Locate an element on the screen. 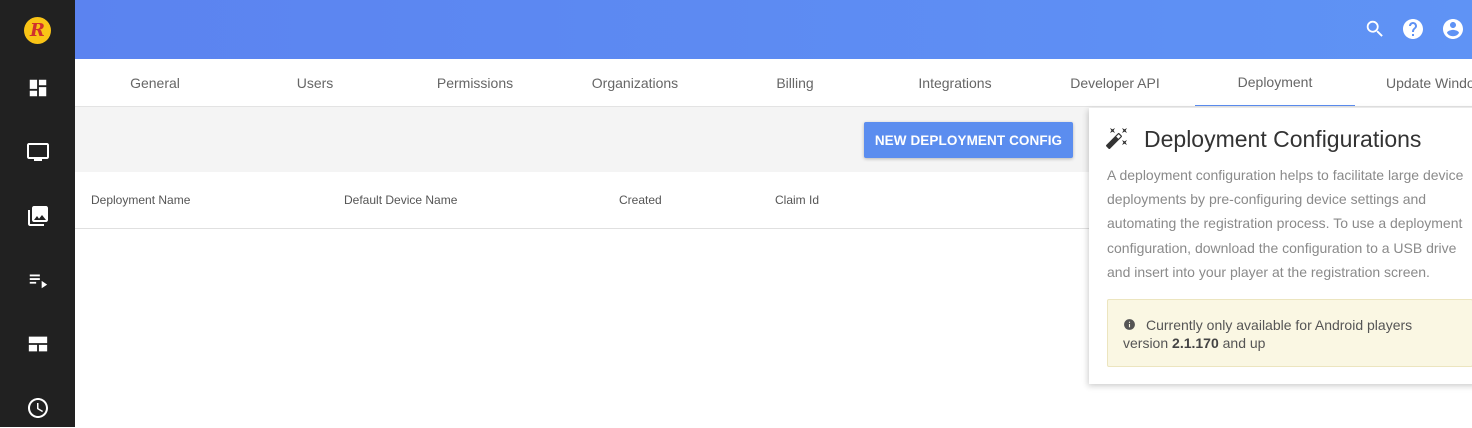 The height and width of the screenshot is (428, 1472). dashboard-icon is located at coordinates (37, 88).